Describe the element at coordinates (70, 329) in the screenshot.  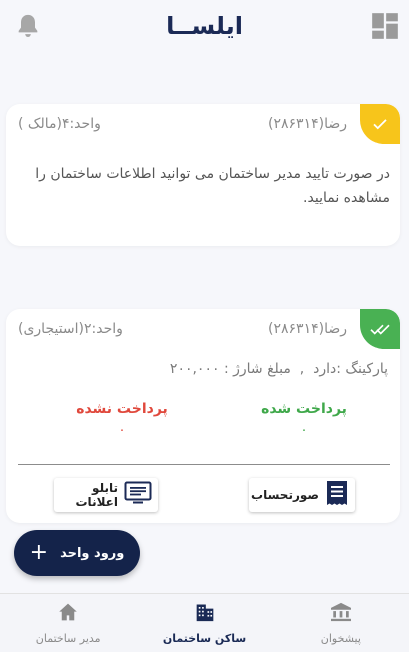
I see `unit-info: واحد:۲(استیجاری)` at that location.